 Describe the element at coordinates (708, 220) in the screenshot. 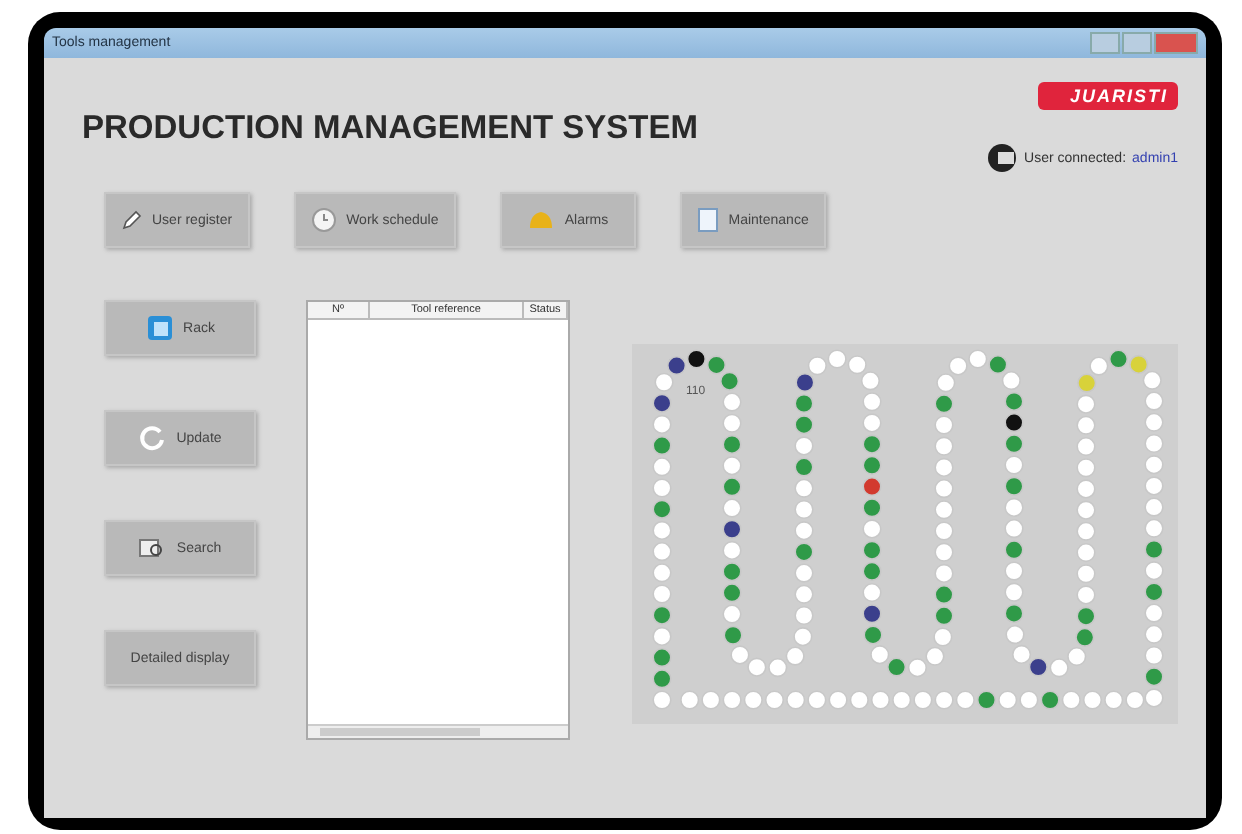

I see `document-icon` at that location.